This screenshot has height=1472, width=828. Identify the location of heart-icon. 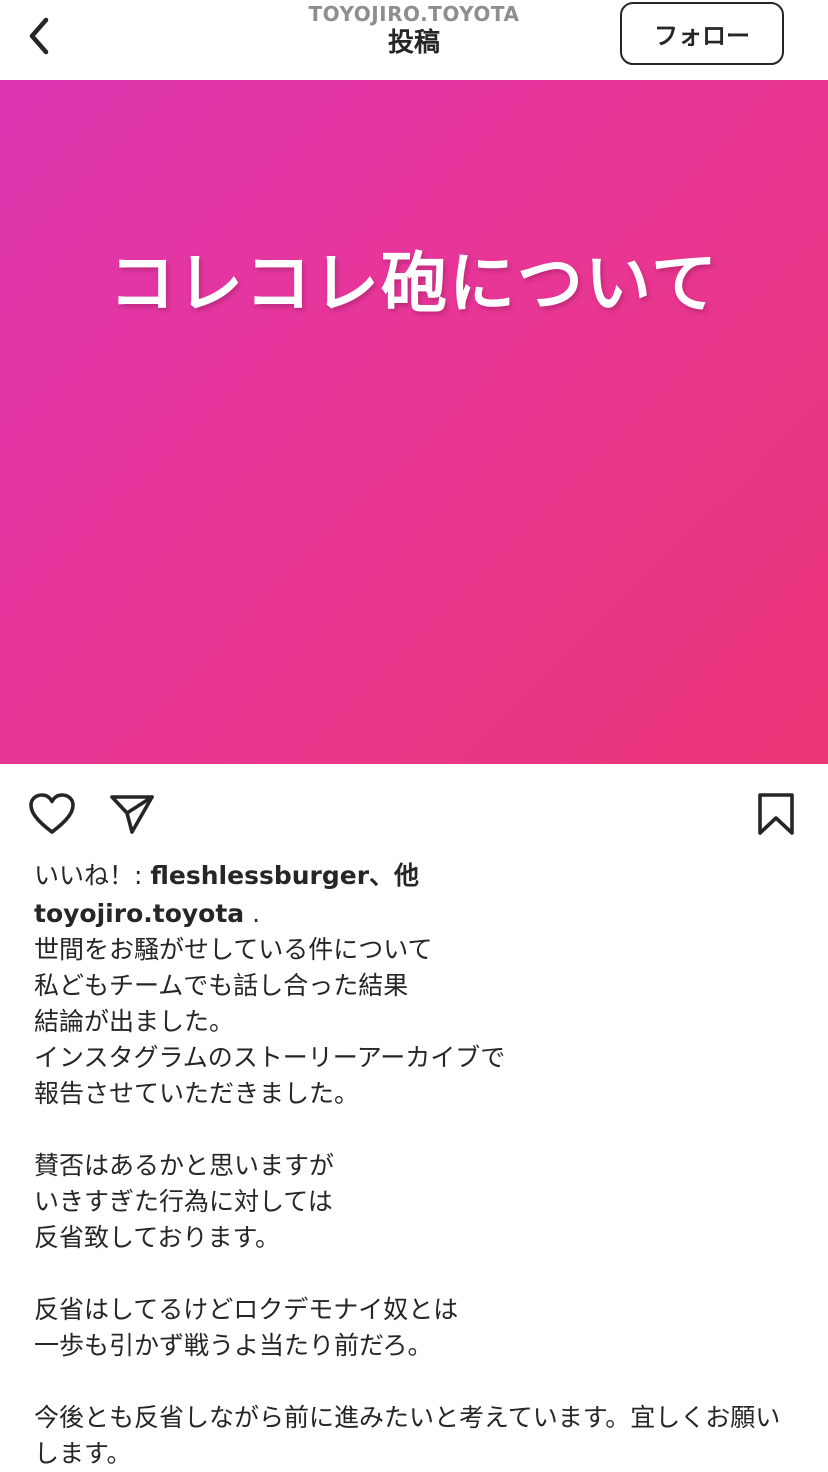
(52, 813).